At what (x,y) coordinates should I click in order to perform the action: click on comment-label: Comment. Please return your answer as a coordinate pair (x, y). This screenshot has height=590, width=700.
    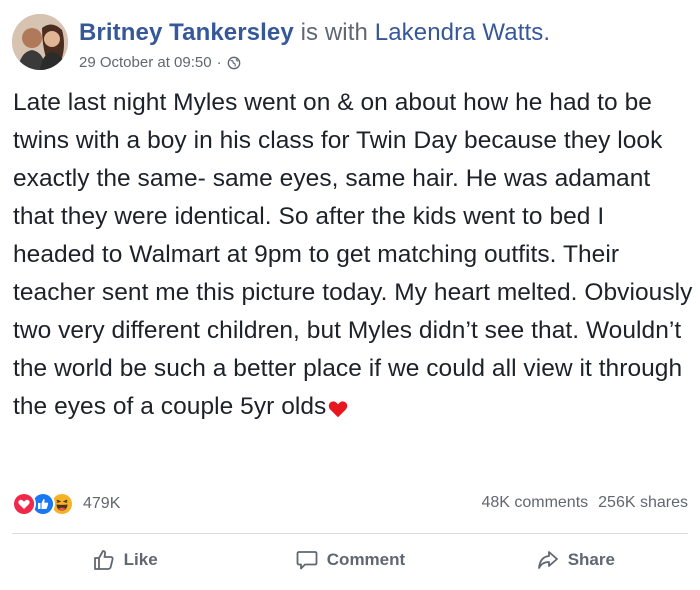
    Looking at the image, I should click on (366, 559).